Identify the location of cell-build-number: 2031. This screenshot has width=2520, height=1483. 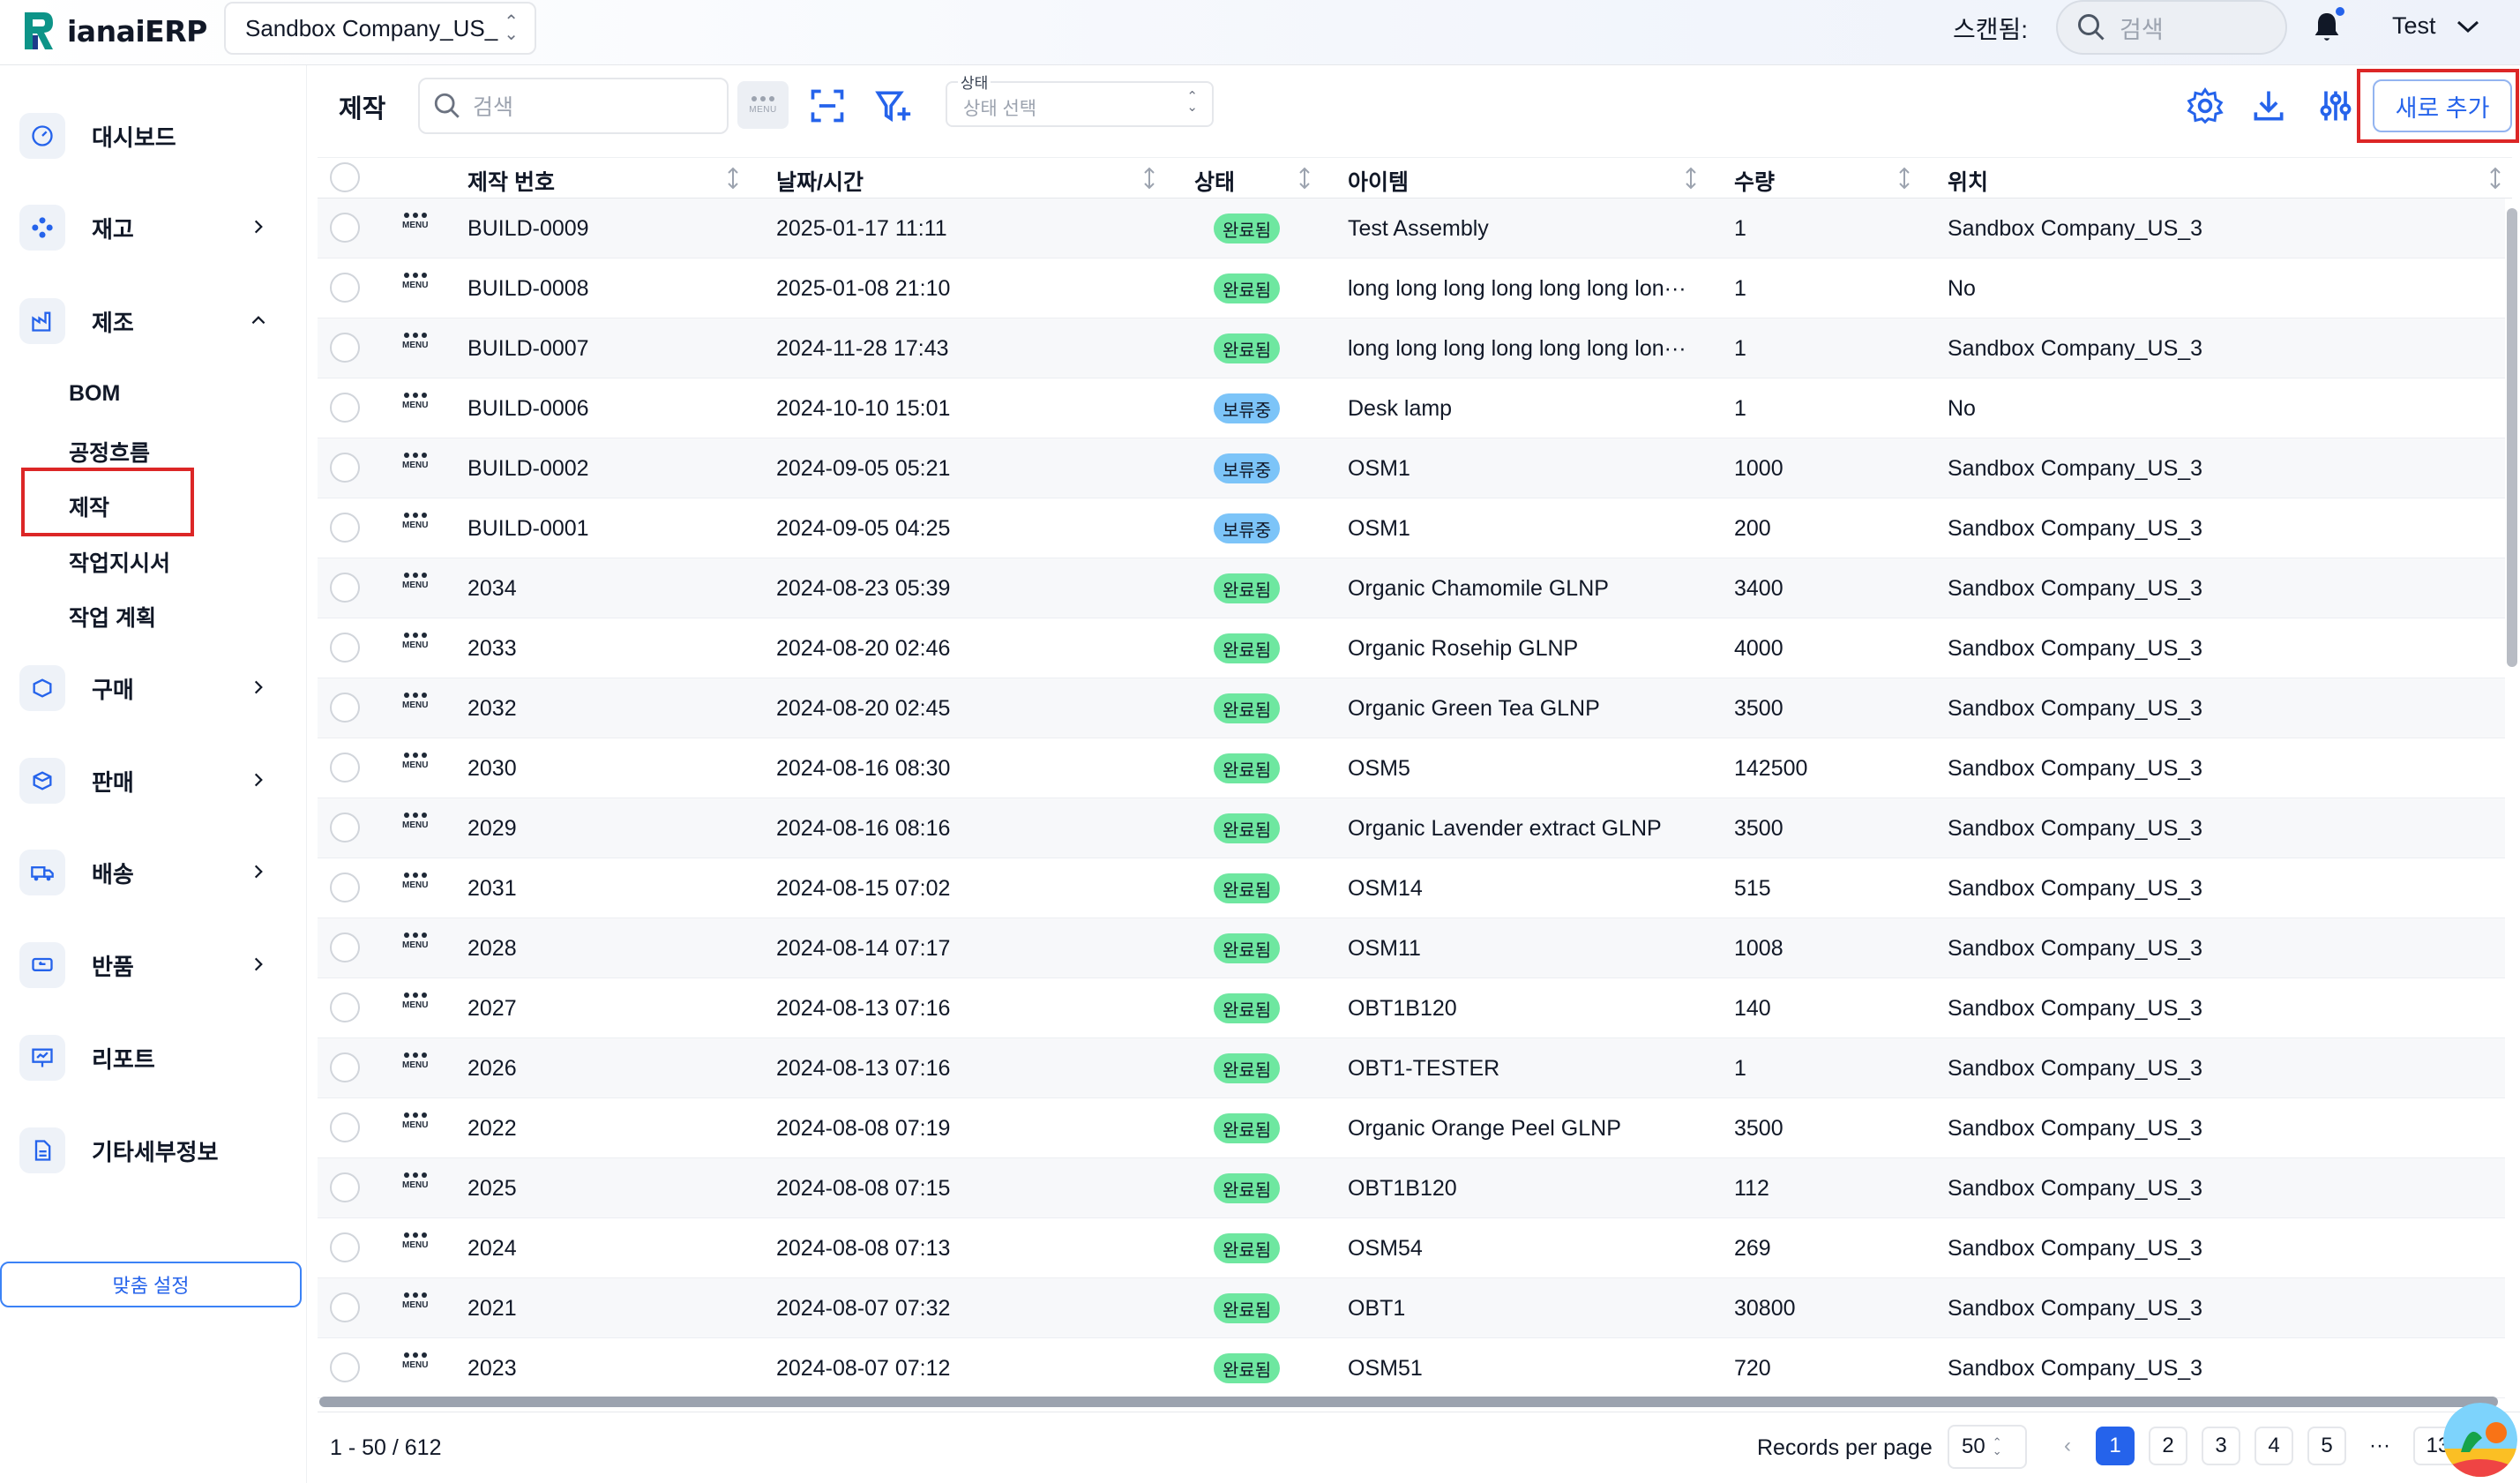
(492, 889).